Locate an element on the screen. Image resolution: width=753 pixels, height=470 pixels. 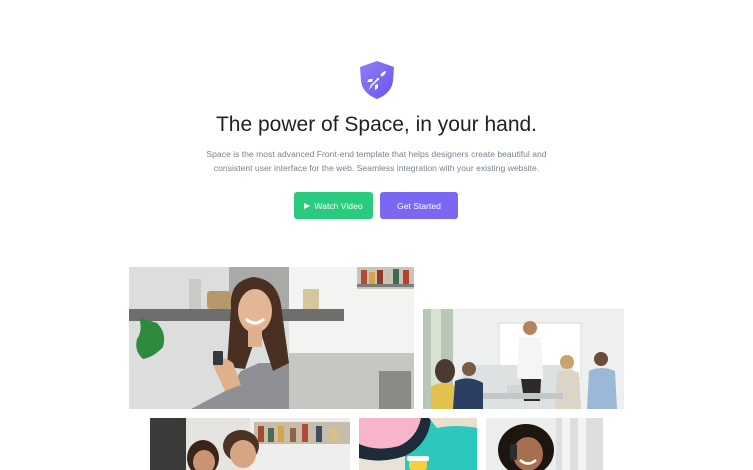
woman-smiling-with-phone-photo is located at coordinates (271, 338).